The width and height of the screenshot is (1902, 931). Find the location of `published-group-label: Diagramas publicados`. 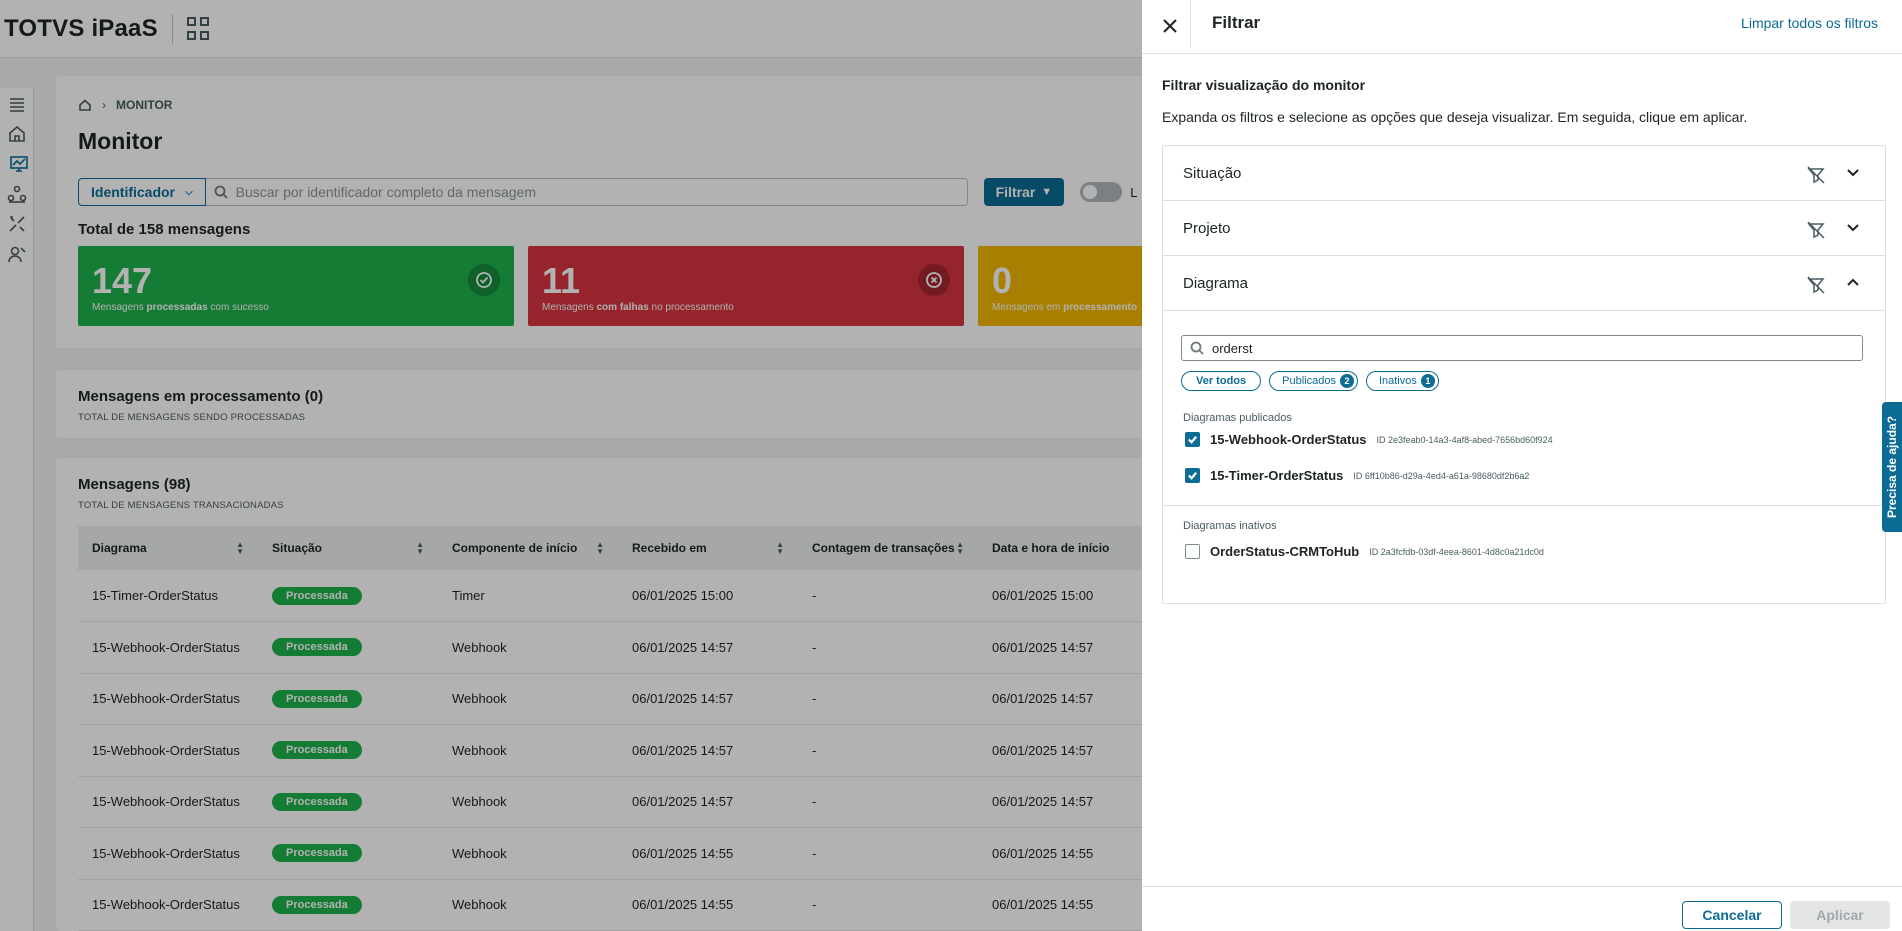

published-group-label: Diagramas publicados is located at coordinates (1237, 418).